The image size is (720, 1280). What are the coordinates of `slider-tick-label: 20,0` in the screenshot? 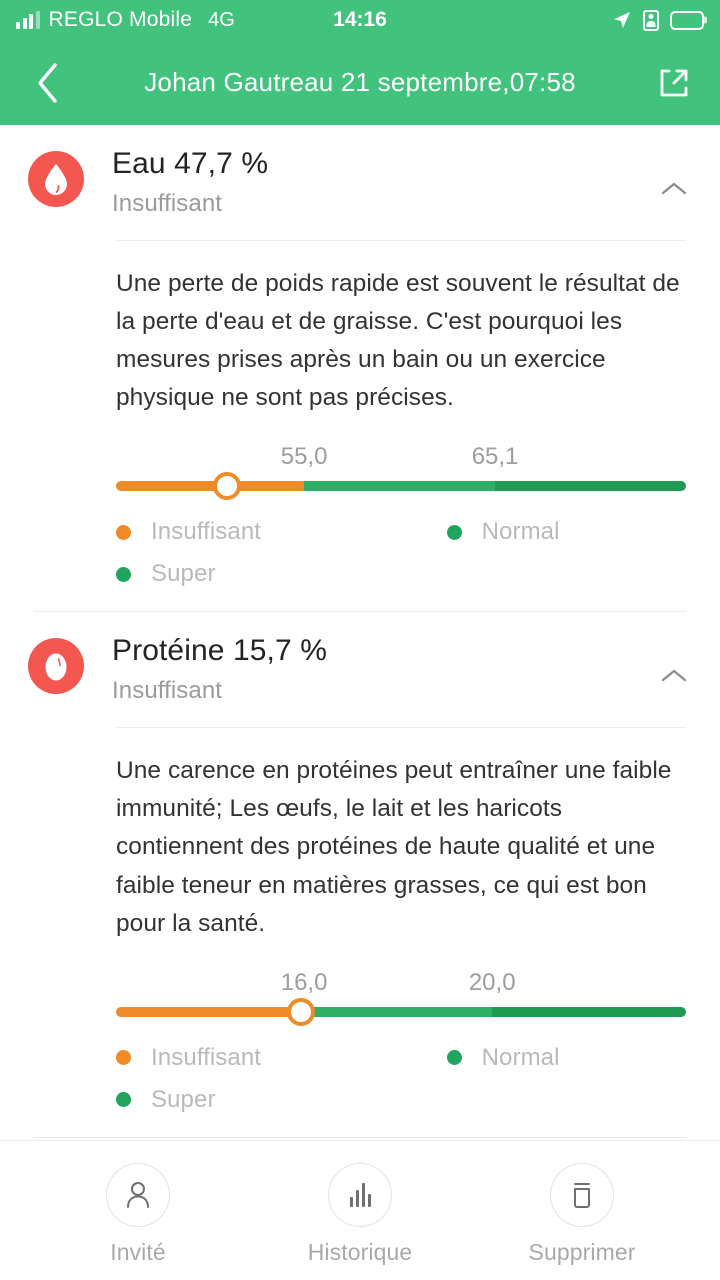 It's located at (492, 982).